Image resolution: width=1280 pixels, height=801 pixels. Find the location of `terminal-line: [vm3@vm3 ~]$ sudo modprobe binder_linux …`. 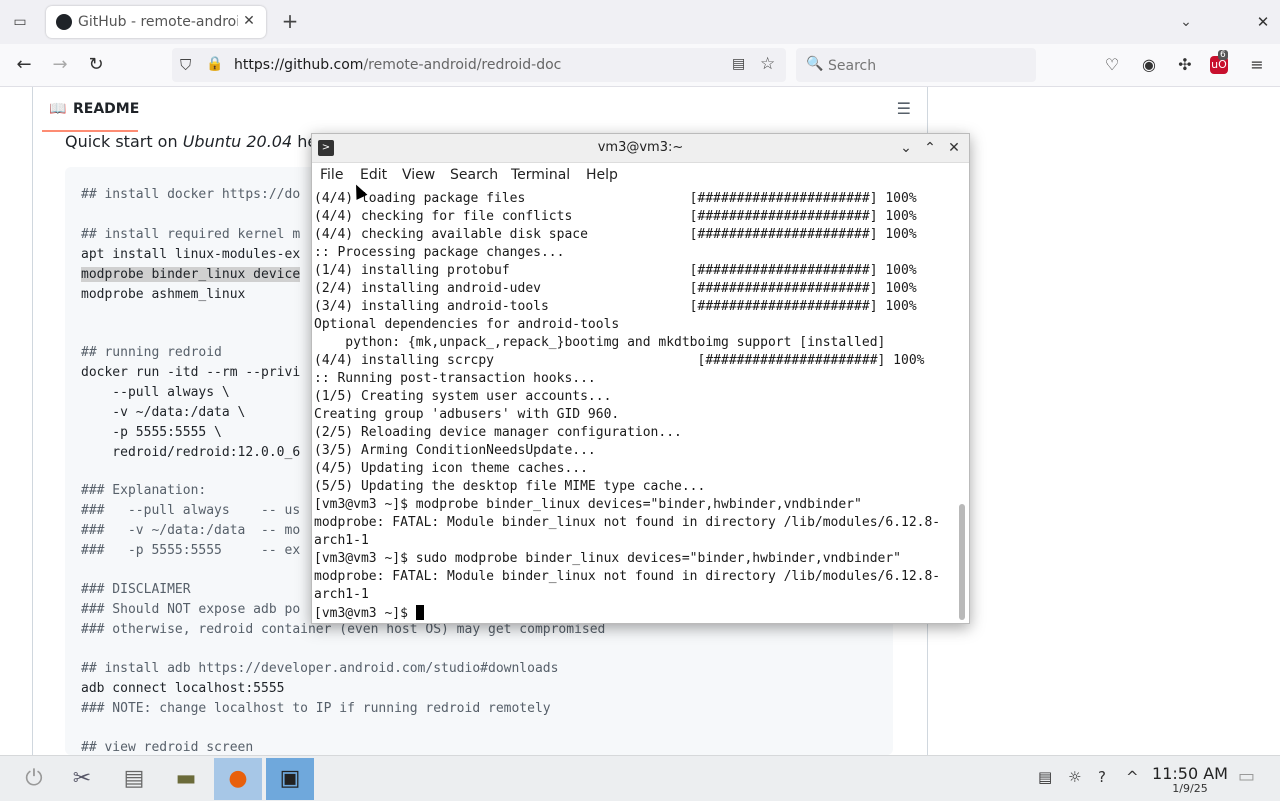

terminal-line: [vm3@vm3 ~]$ sudo modprobe binder_linux … is located at coordinates (607, 558).